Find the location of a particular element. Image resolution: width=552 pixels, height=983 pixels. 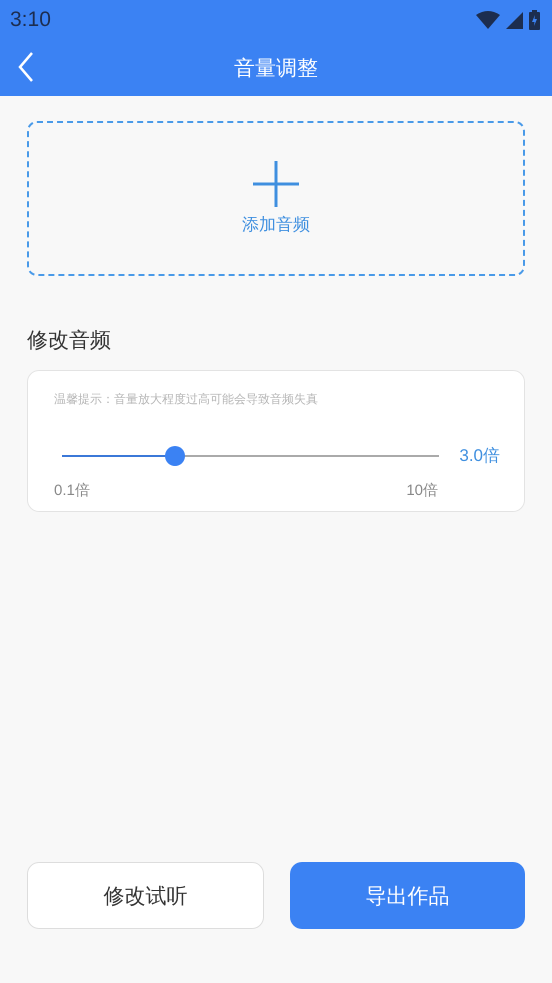

section-title: 修改音频 is located at coordinates (69, 340).